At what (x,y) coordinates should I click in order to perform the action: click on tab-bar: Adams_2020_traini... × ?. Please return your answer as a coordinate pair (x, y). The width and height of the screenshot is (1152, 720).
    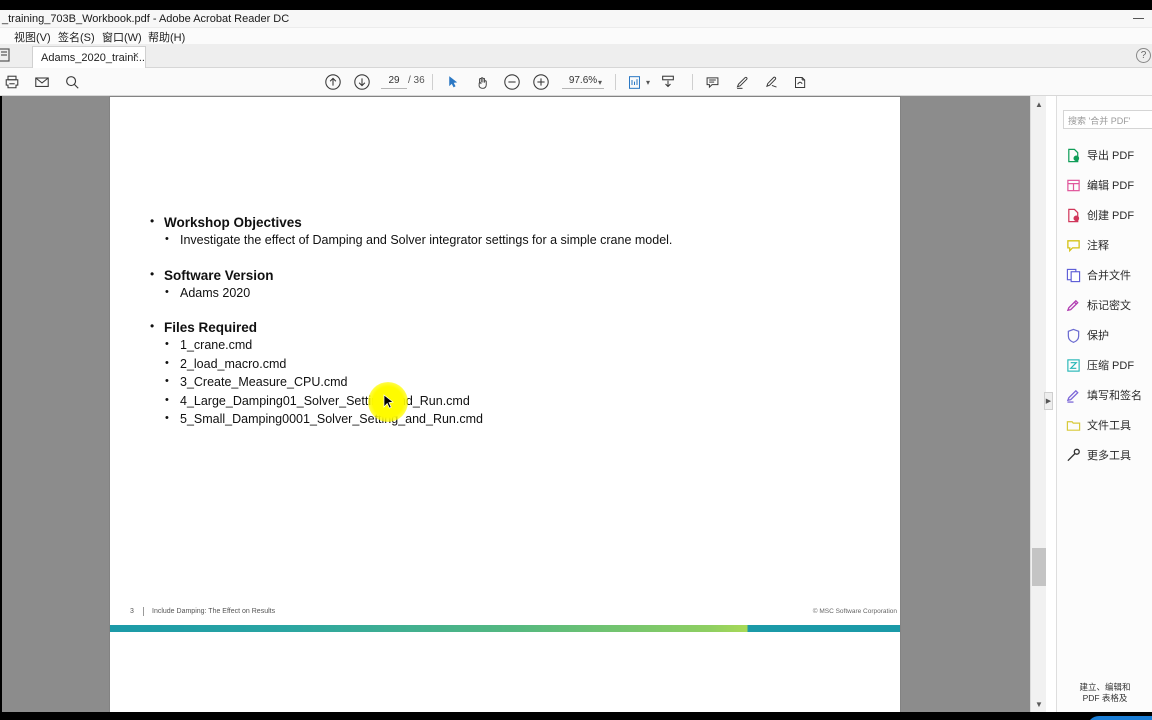
    Looking at the image, I should click on (576, 56).